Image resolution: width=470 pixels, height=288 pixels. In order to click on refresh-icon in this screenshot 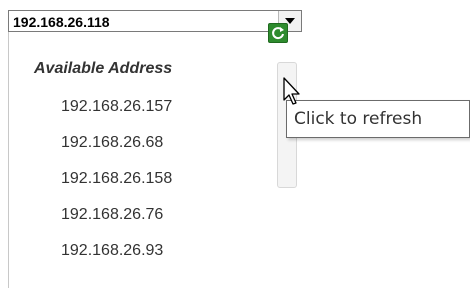, I will do `click(278, 33)`.